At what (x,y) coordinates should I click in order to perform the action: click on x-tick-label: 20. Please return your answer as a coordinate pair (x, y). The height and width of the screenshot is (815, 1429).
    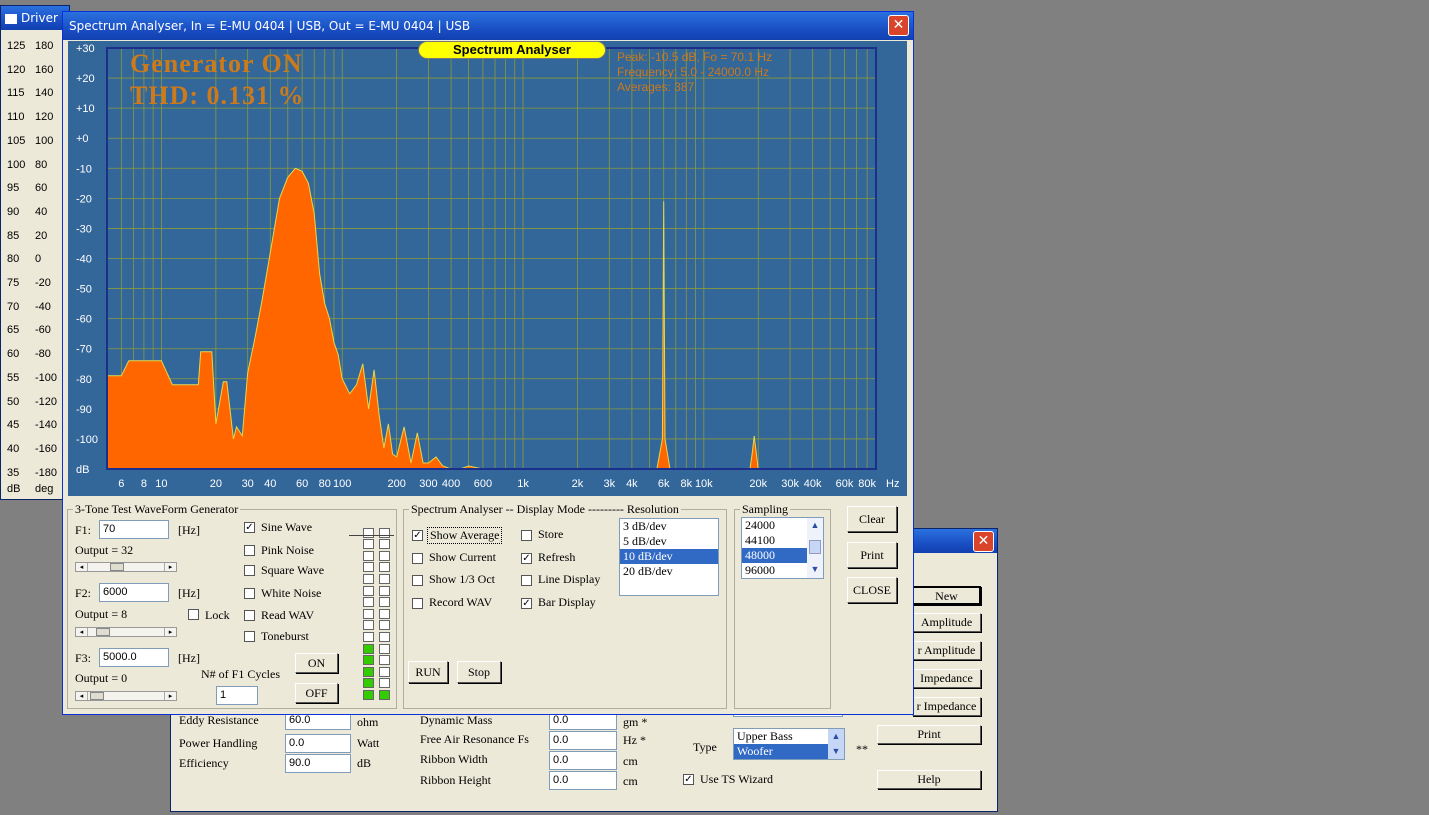
    Looking at the image, I should click on (216, 484).